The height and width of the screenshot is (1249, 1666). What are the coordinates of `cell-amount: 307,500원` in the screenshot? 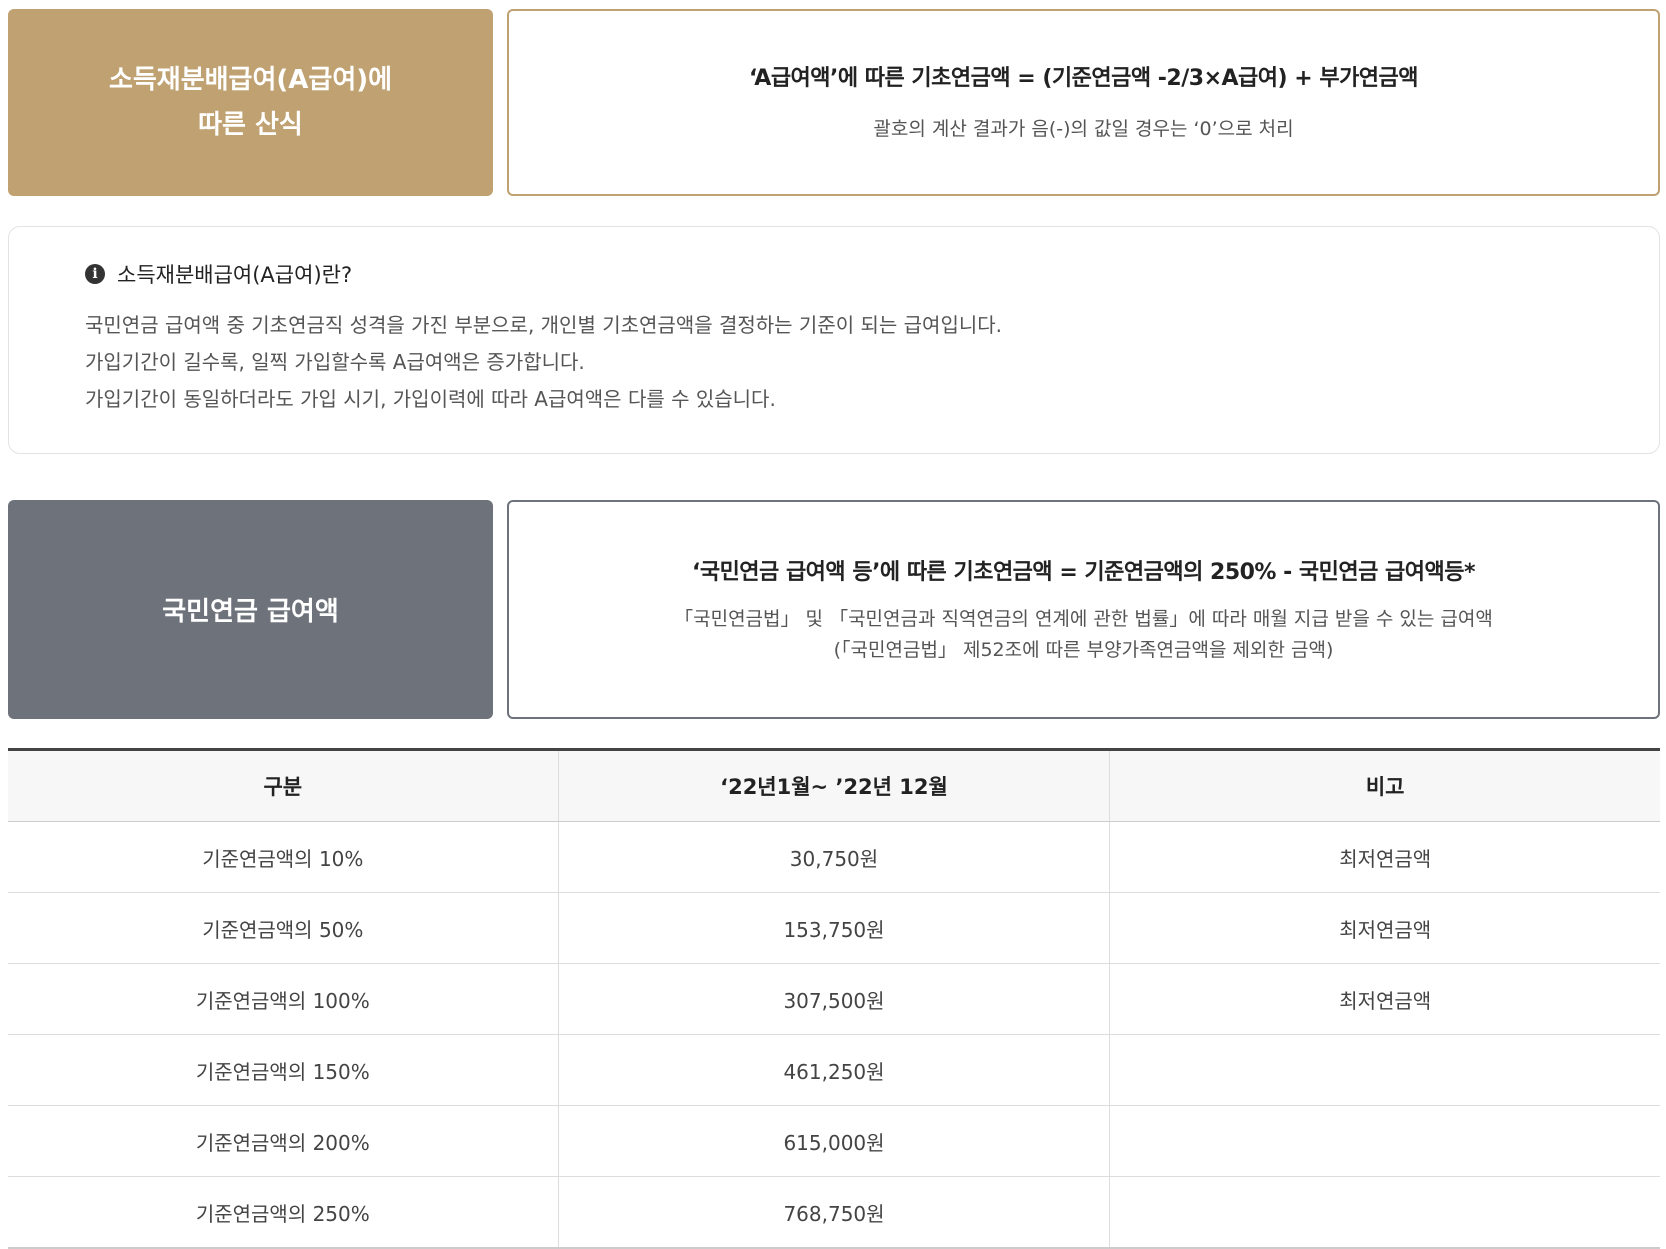 It's located at (834, 999).